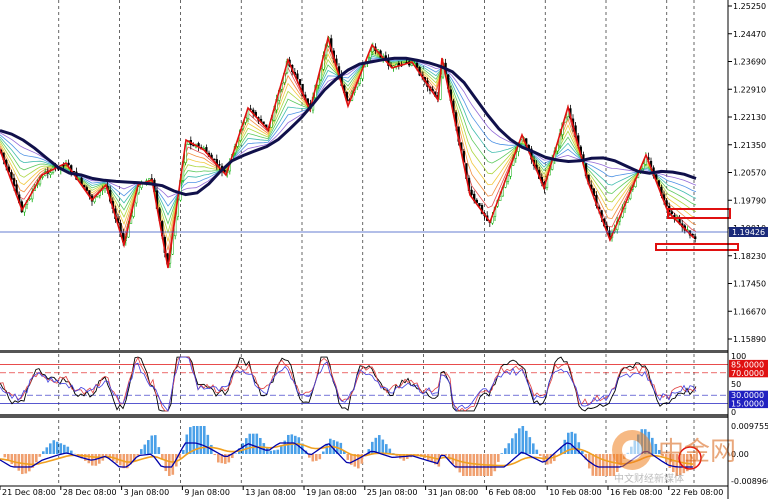 This screenshot has width=768, height=499. Describe the element at coordinates (636, 492) in the screenshot. I see `time-tick-label: 16 Feb 08:00` at that location.